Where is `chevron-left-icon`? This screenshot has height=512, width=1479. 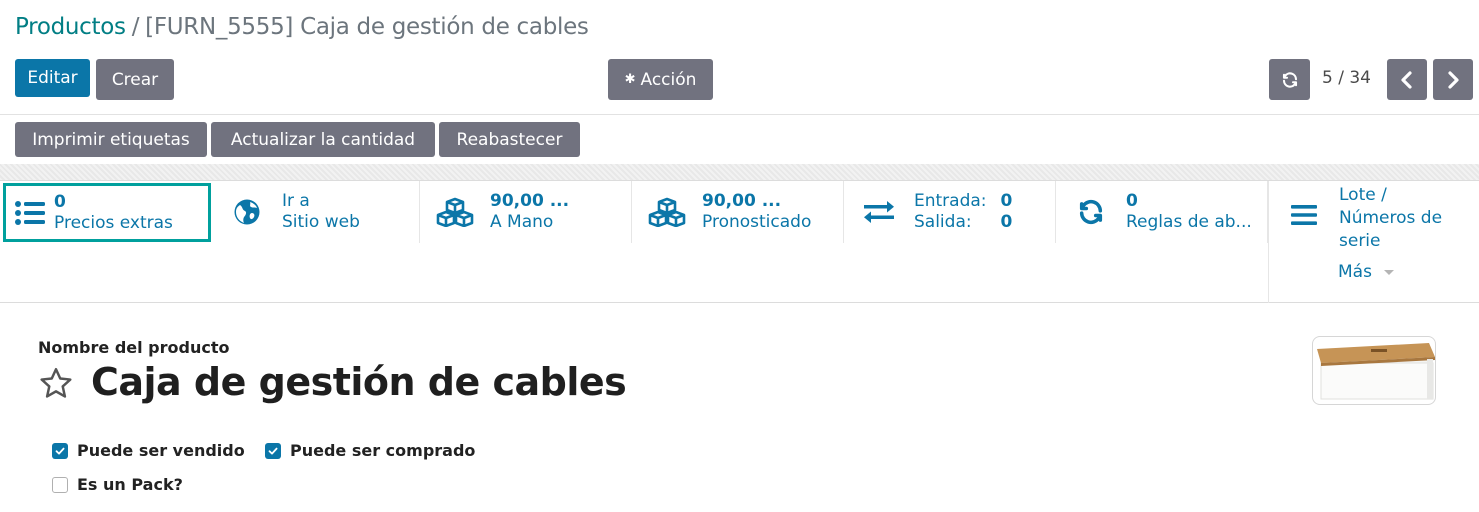 chevron-left-icon is located at coordinates (1406, 79).